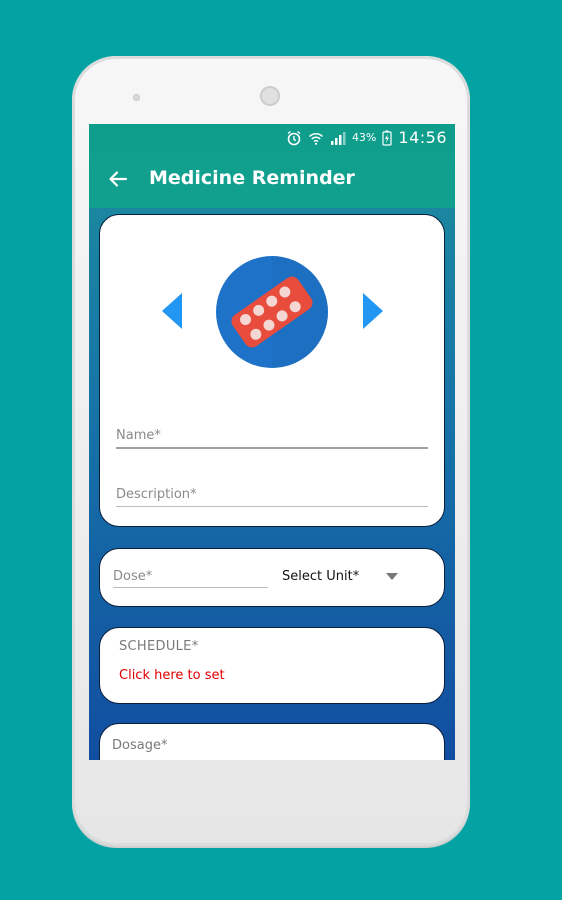  I want to click on dosage-label: Dosage*, so click(139, 745).